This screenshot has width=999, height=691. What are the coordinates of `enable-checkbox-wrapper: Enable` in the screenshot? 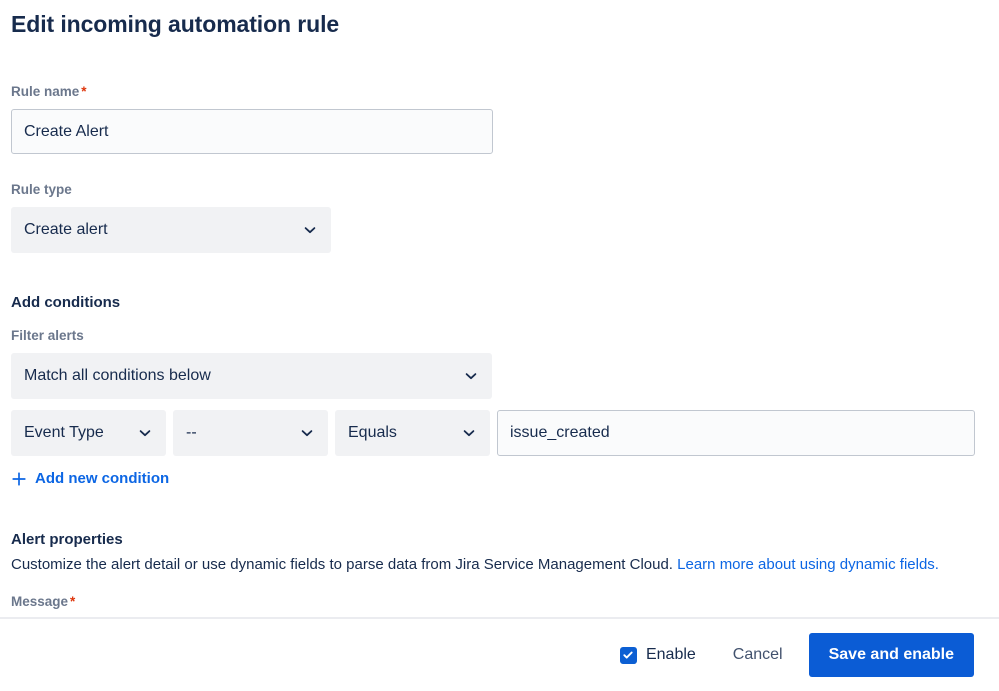 It's located at (657, 655).